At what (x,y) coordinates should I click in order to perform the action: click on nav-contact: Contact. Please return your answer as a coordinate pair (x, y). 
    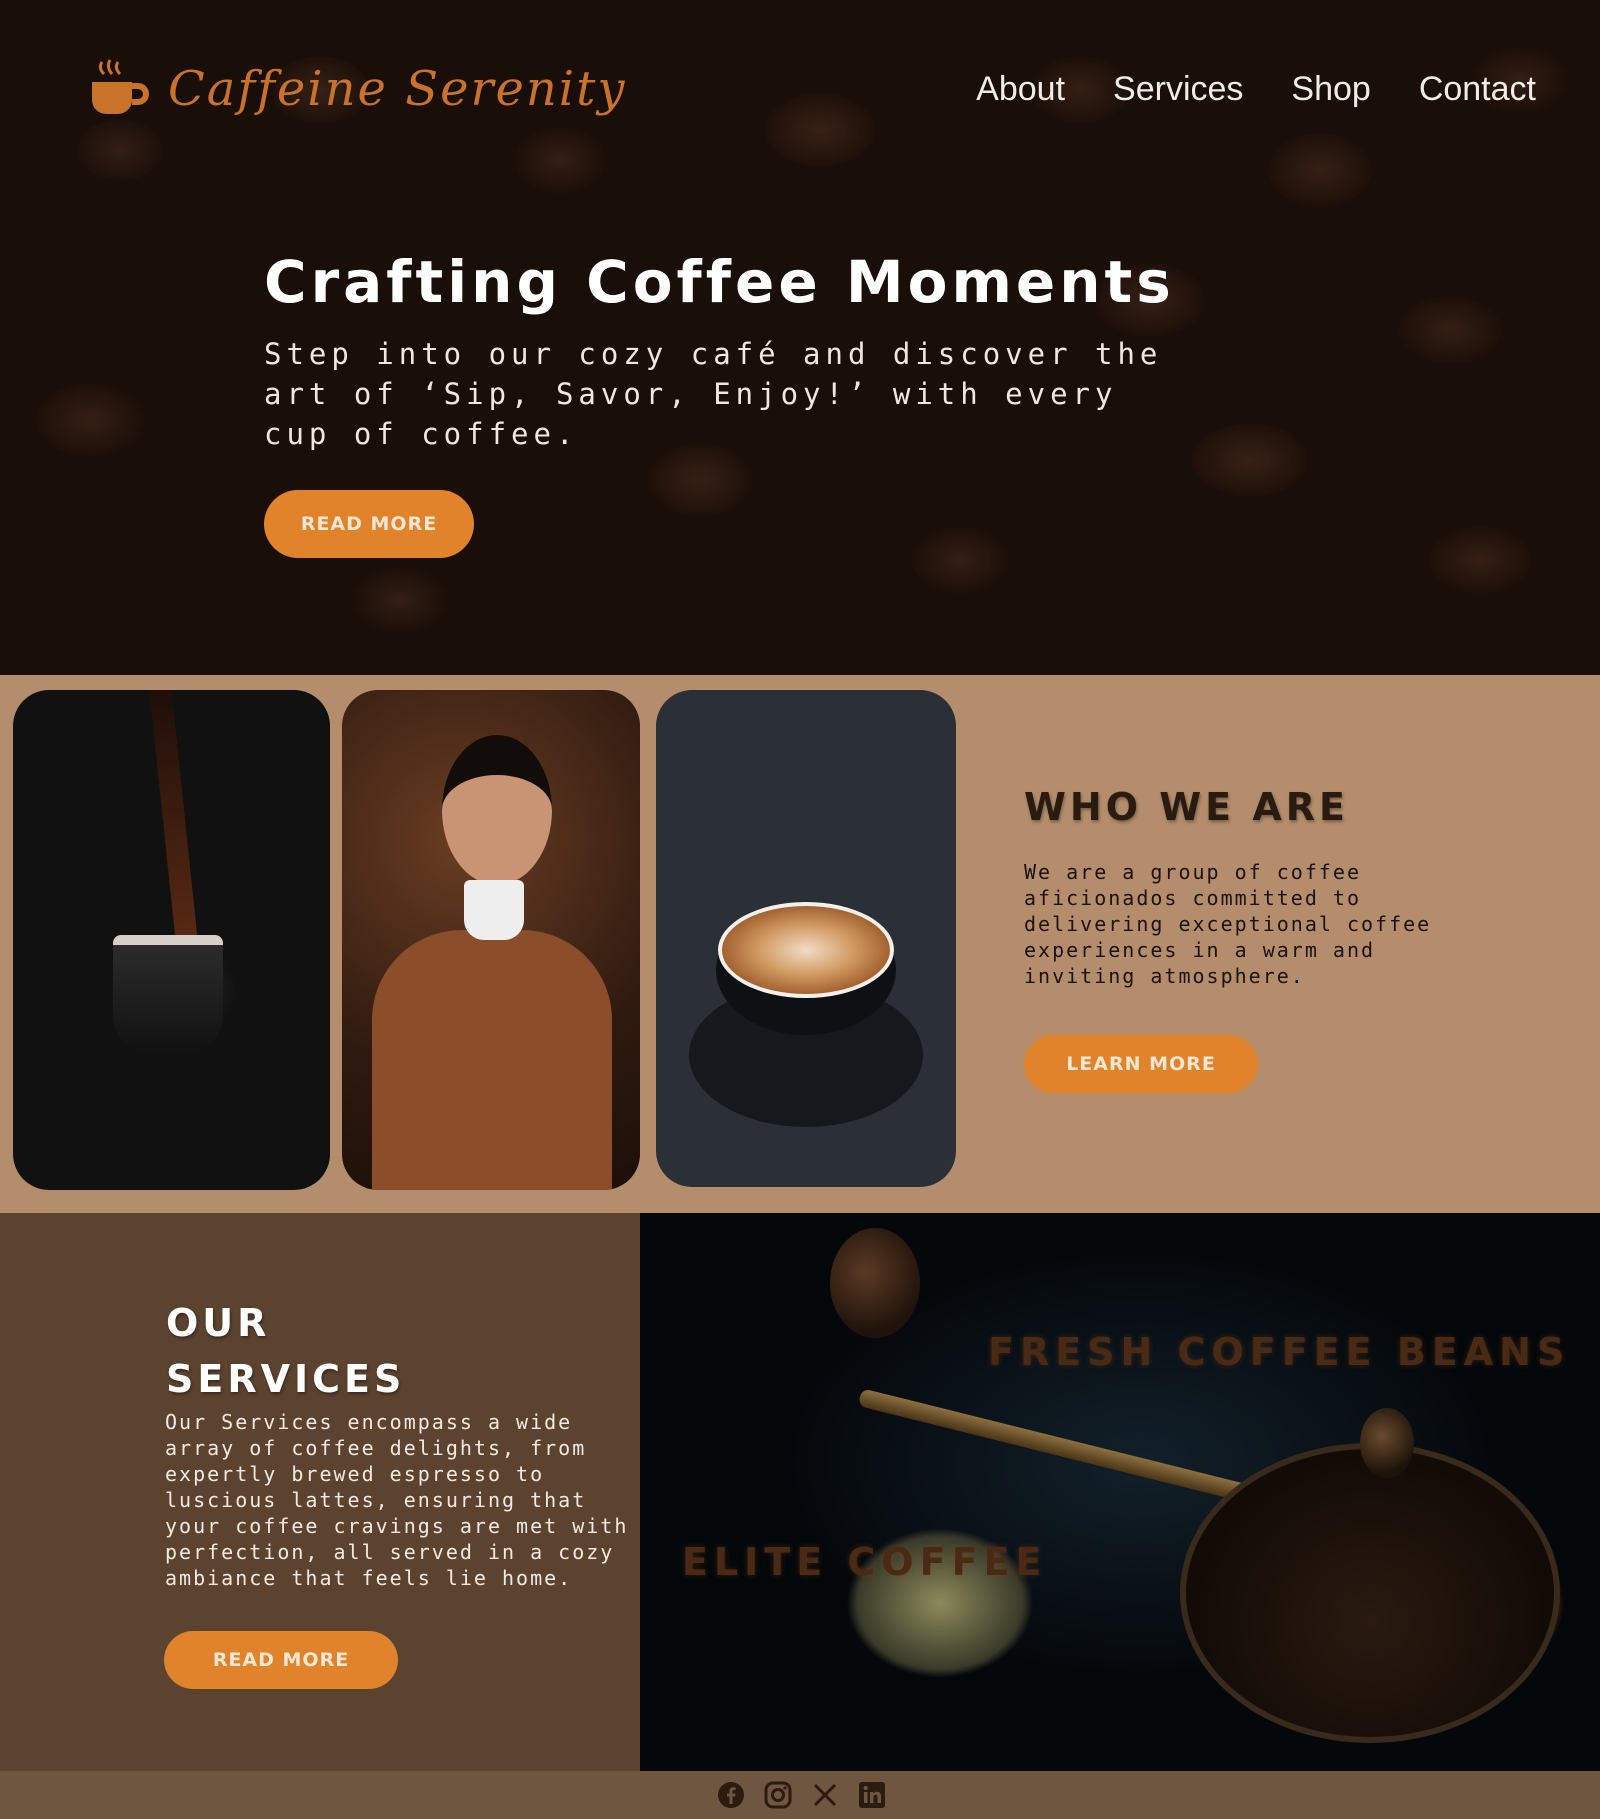
    Looking at the image, I should click on (1477, 89).